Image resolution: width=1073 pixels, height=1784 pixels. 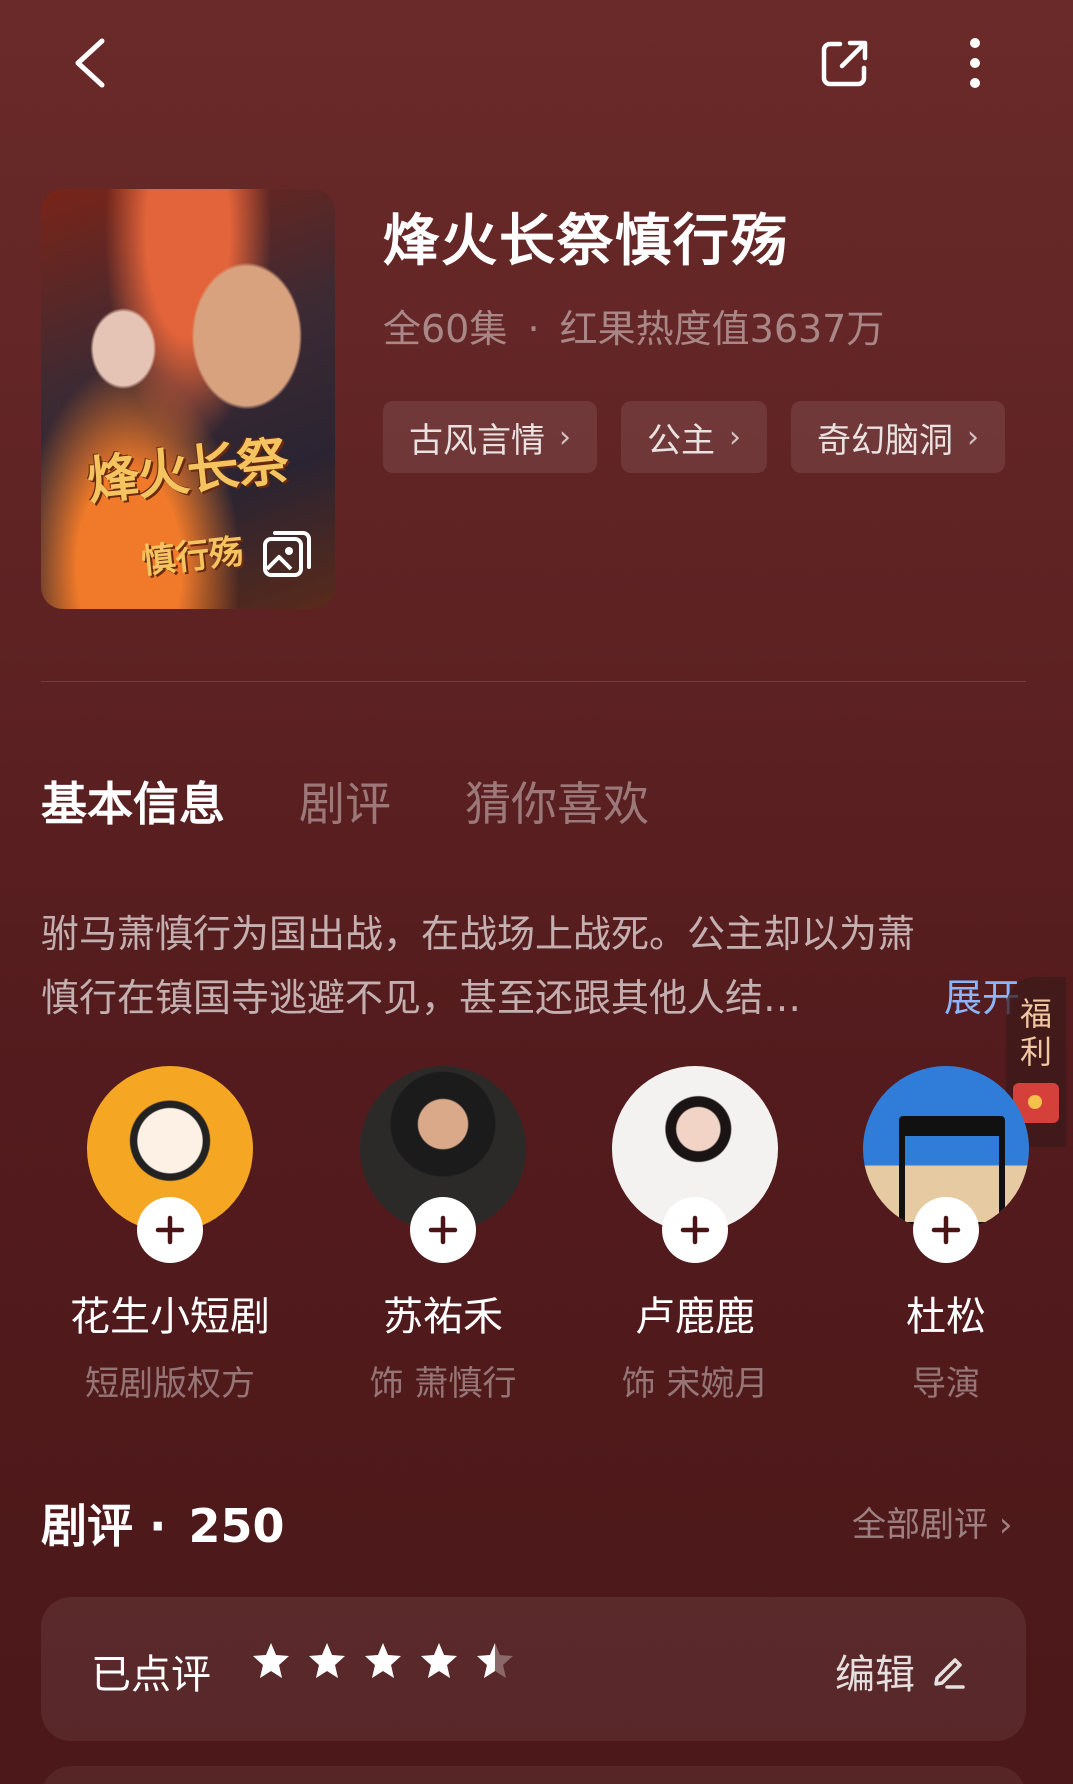 I want to click on more-vertical-icon, so click(x=975, y=63).